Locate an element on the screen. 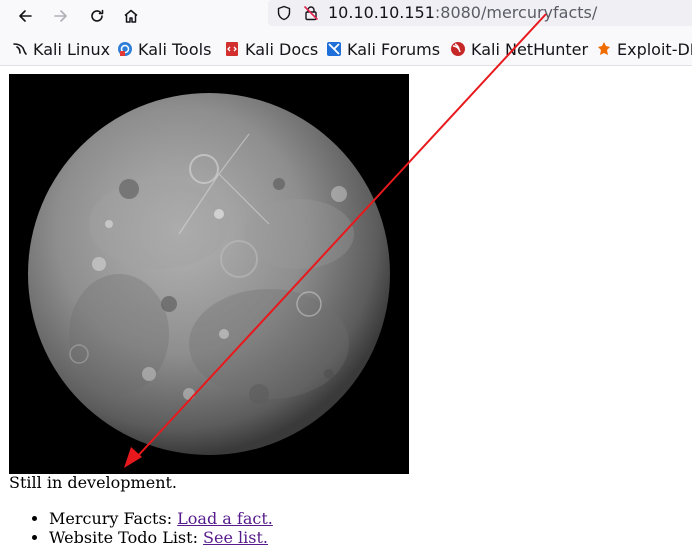 The width and height of the screenshot is (692, 559). url-bar: 10.10.10.151:8080/mercuryfacts/ is located at coordinates (480, 13).